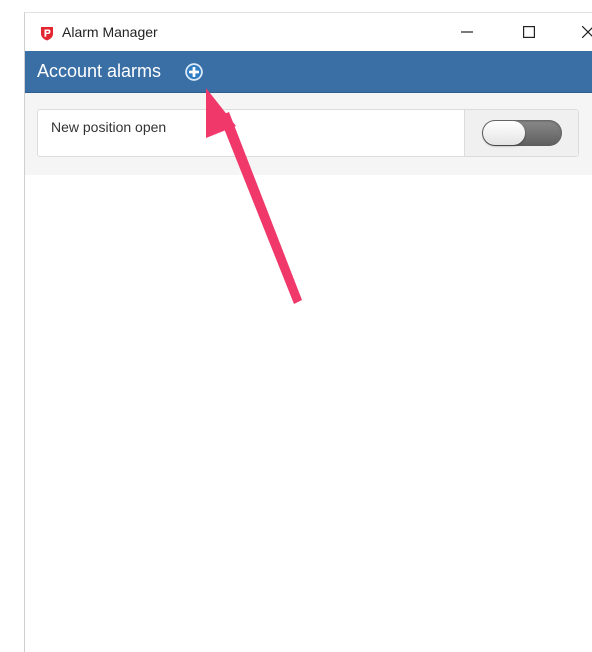 This screenshot has width=592, height=652. I want to click on toggle-knob, so click(504, 133).